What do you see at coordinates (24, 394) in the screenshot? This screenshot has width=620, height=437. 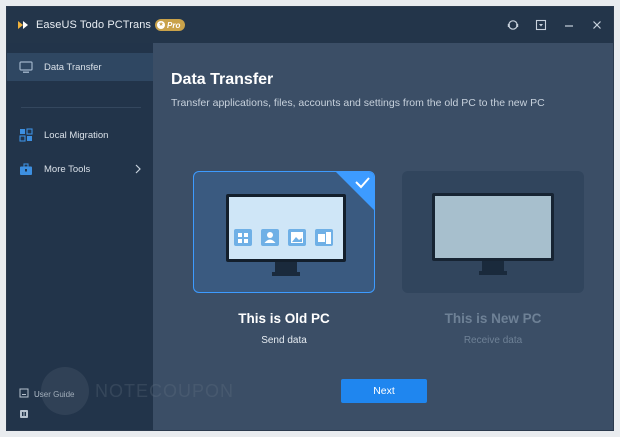 I see `book-icon` at bounding box center [24, 394].